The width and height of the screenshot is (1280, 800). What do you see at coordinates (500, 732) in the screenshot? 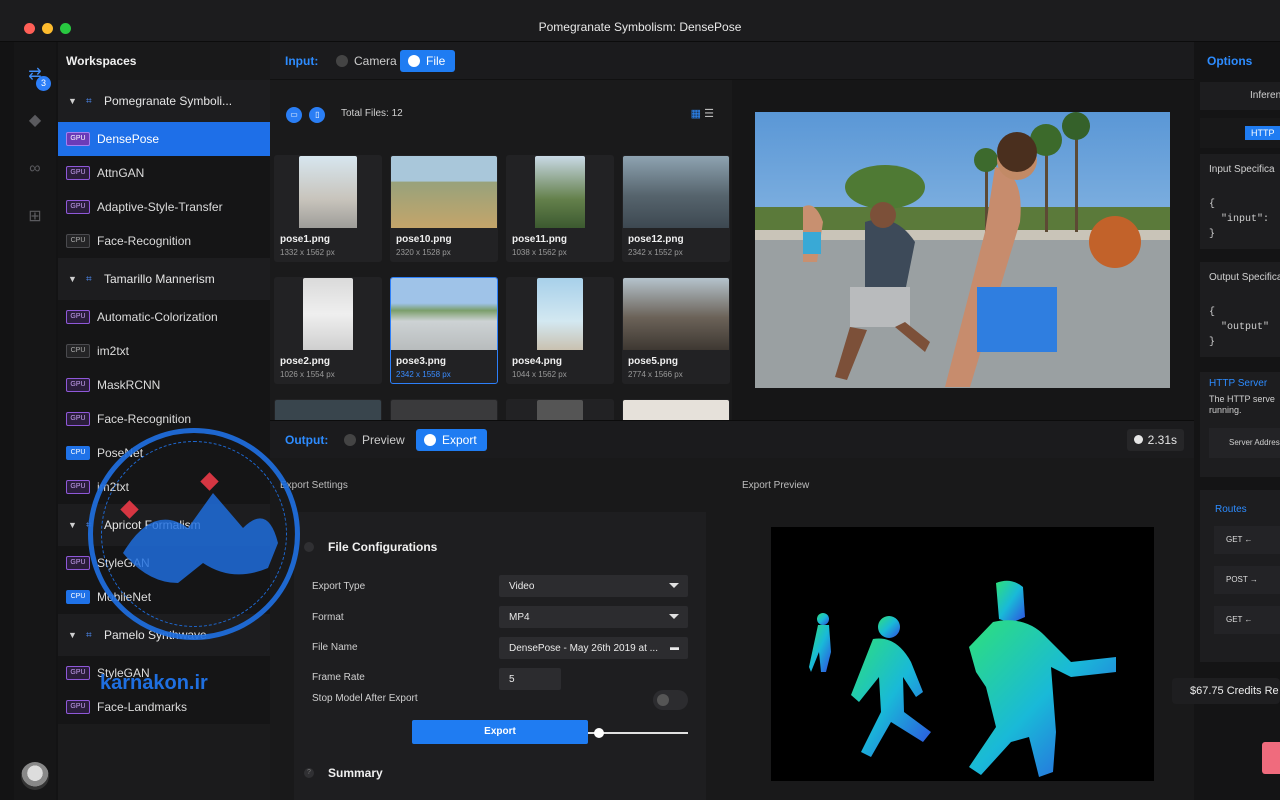
I see `export-button: Export` at bounding box center [500, 732].